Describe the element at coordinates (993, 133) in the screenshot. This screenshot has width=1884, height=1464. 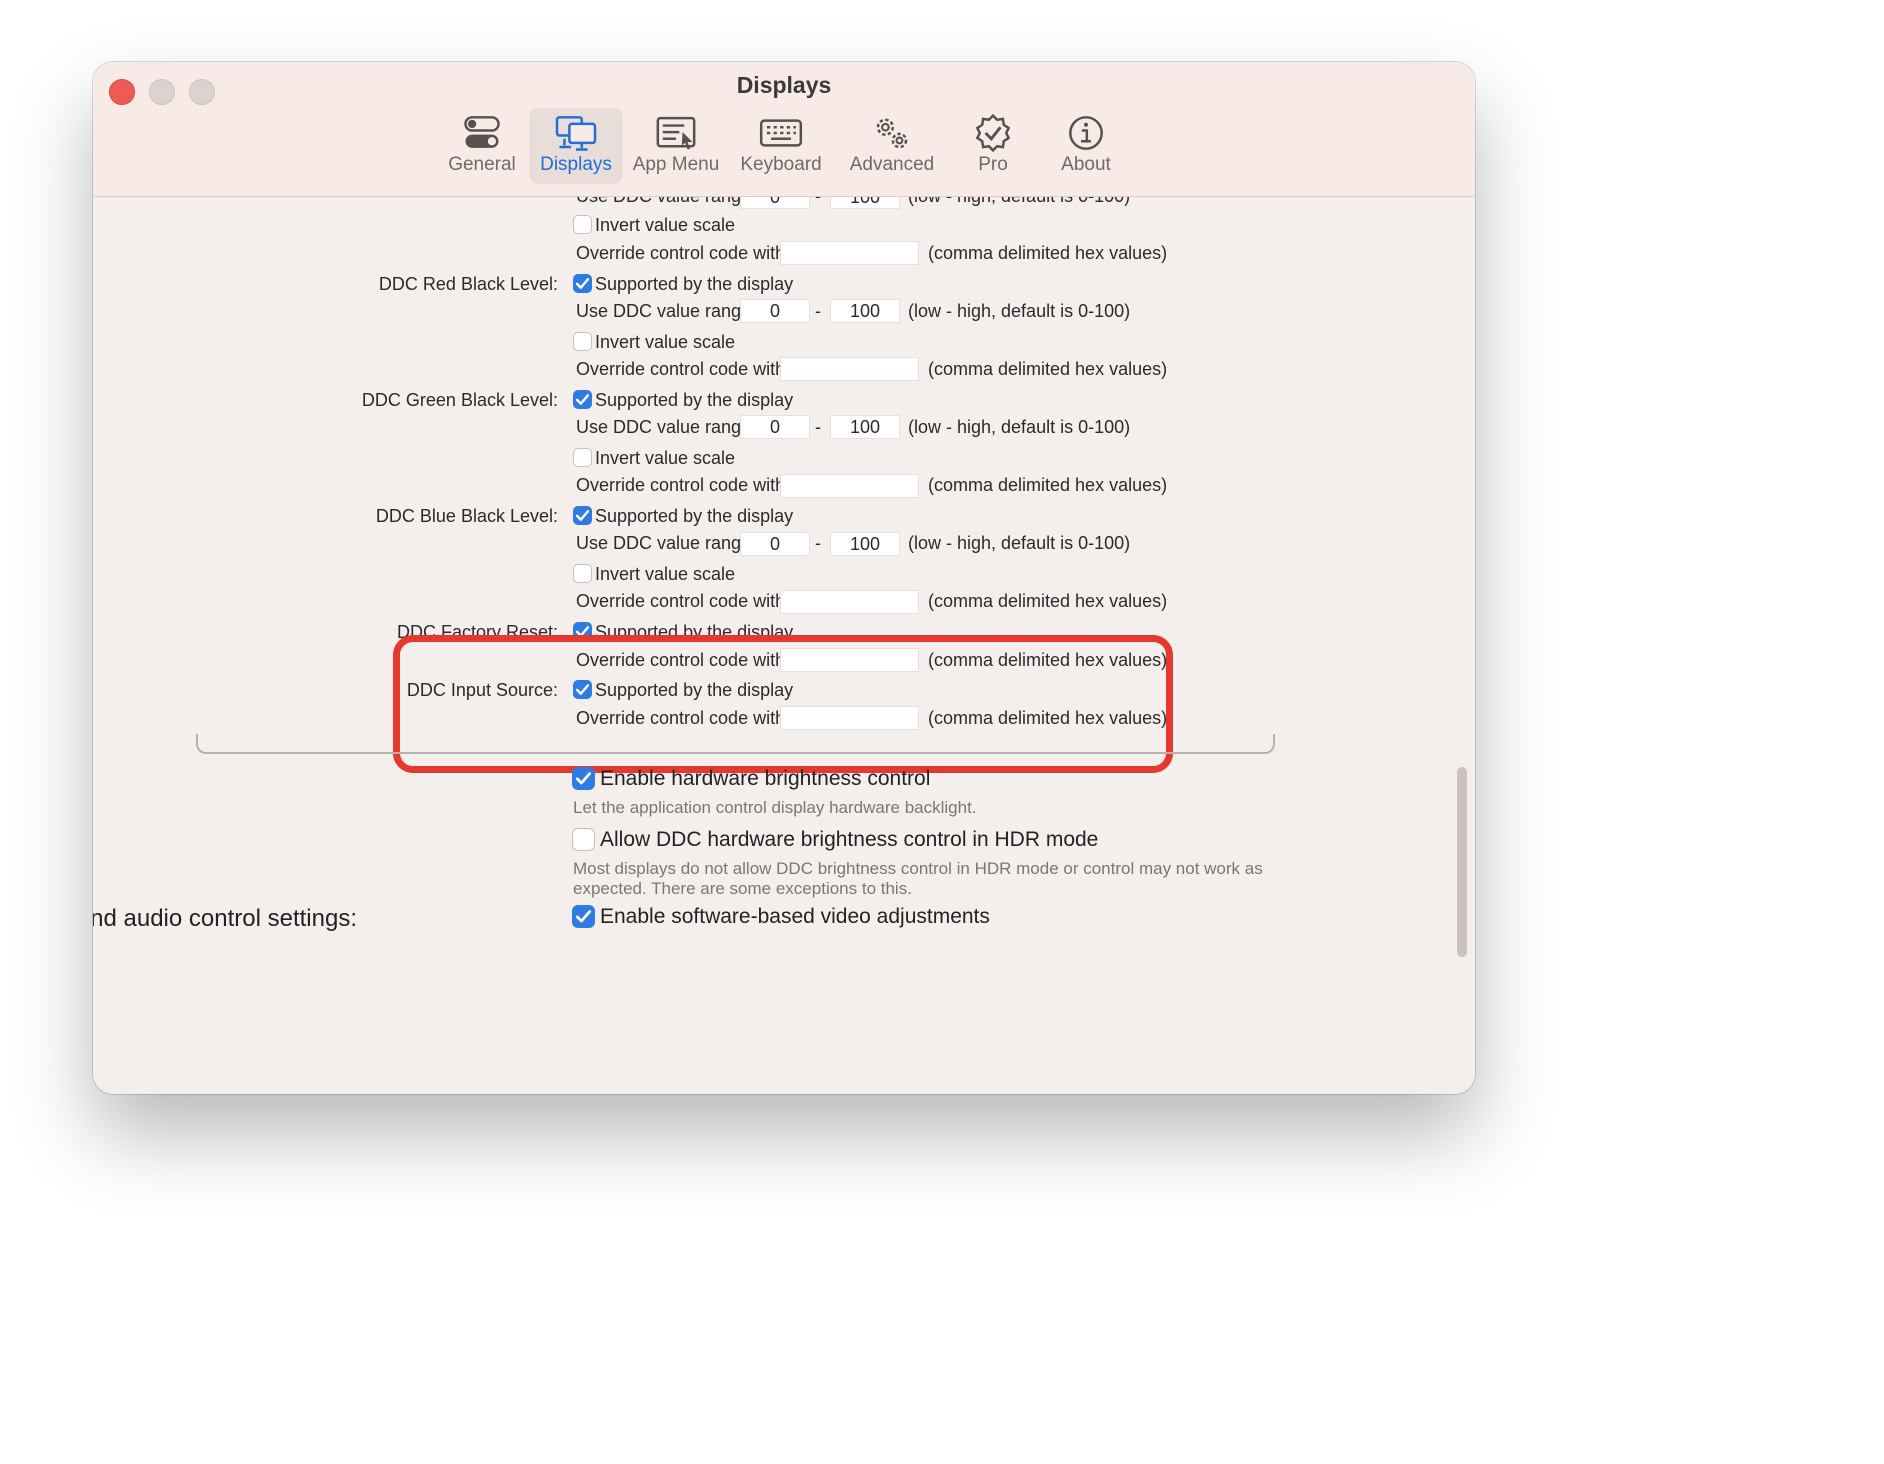
I see `badge-check-icon` at that location.